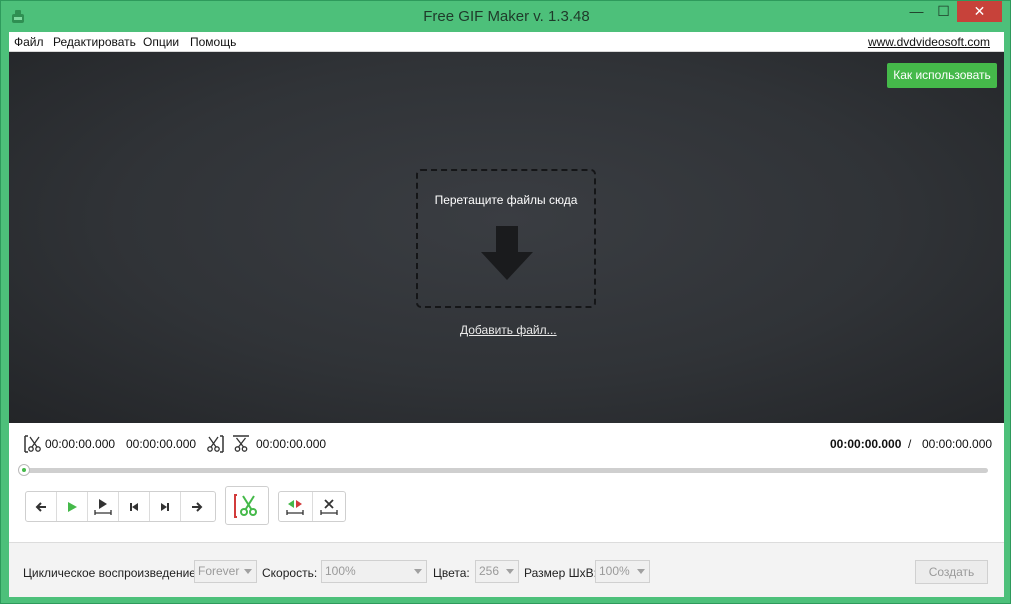 The image size is (1011, 604). I want to click on scissors-cut-icon, so click(245, 505).